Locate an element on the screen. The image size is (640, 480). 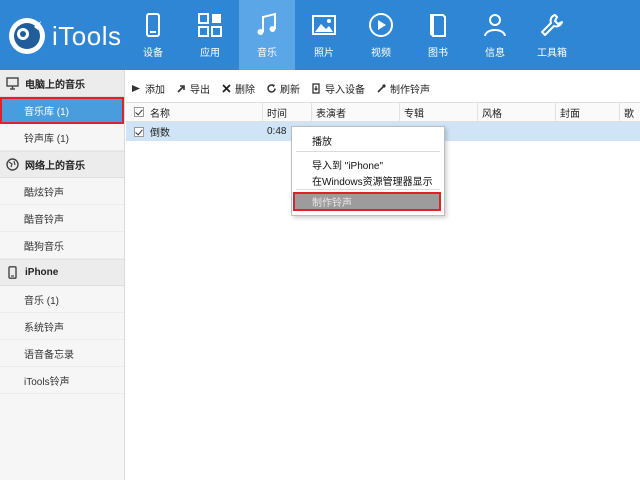
import-device-button: 导入设备 is located at coordinates (338, 88).